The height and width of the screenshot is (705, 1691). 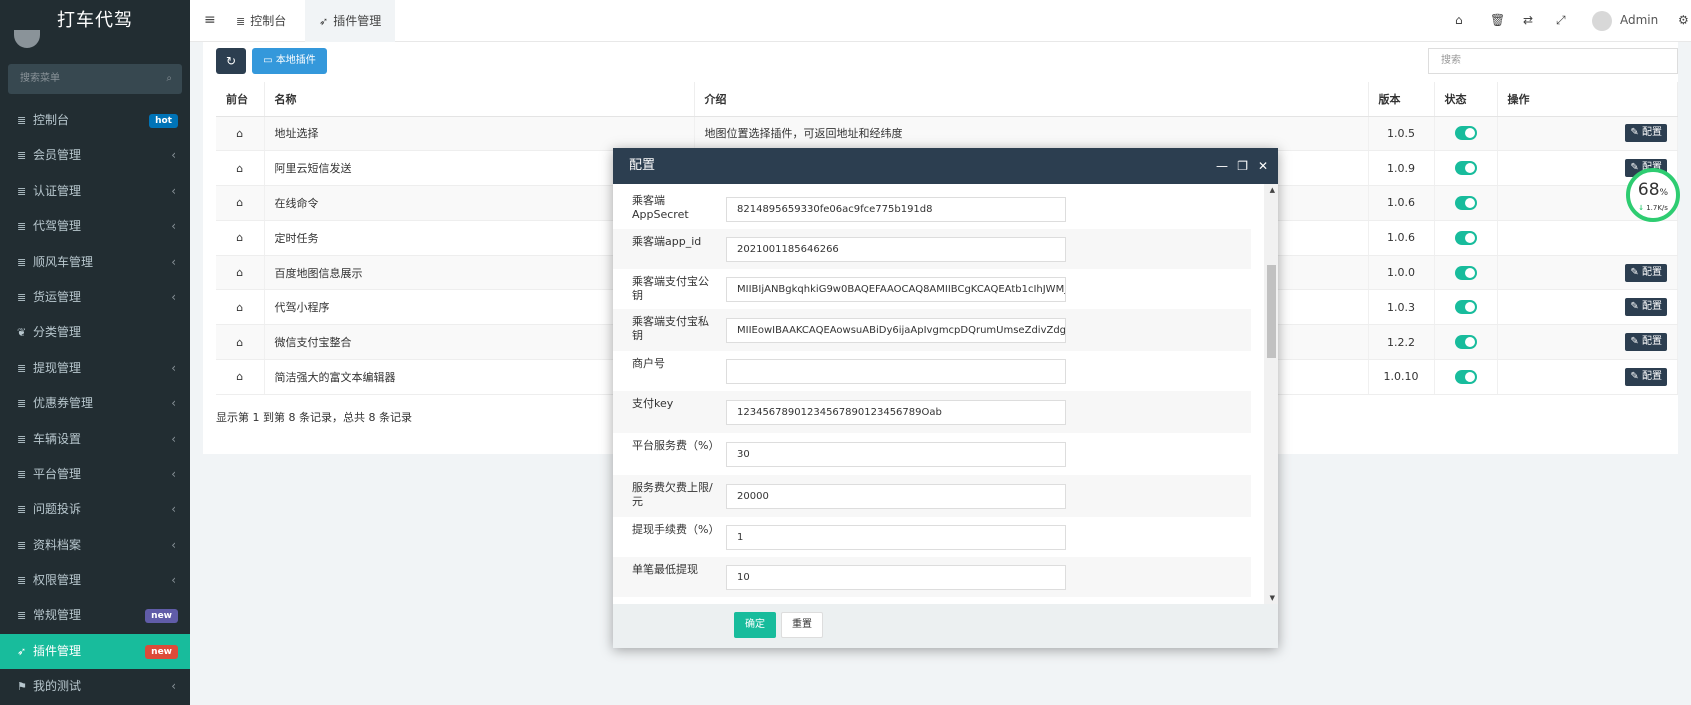 I want to click on sidebar-item: ≣ 货运管理 ‹, so click(x=95, y=297).